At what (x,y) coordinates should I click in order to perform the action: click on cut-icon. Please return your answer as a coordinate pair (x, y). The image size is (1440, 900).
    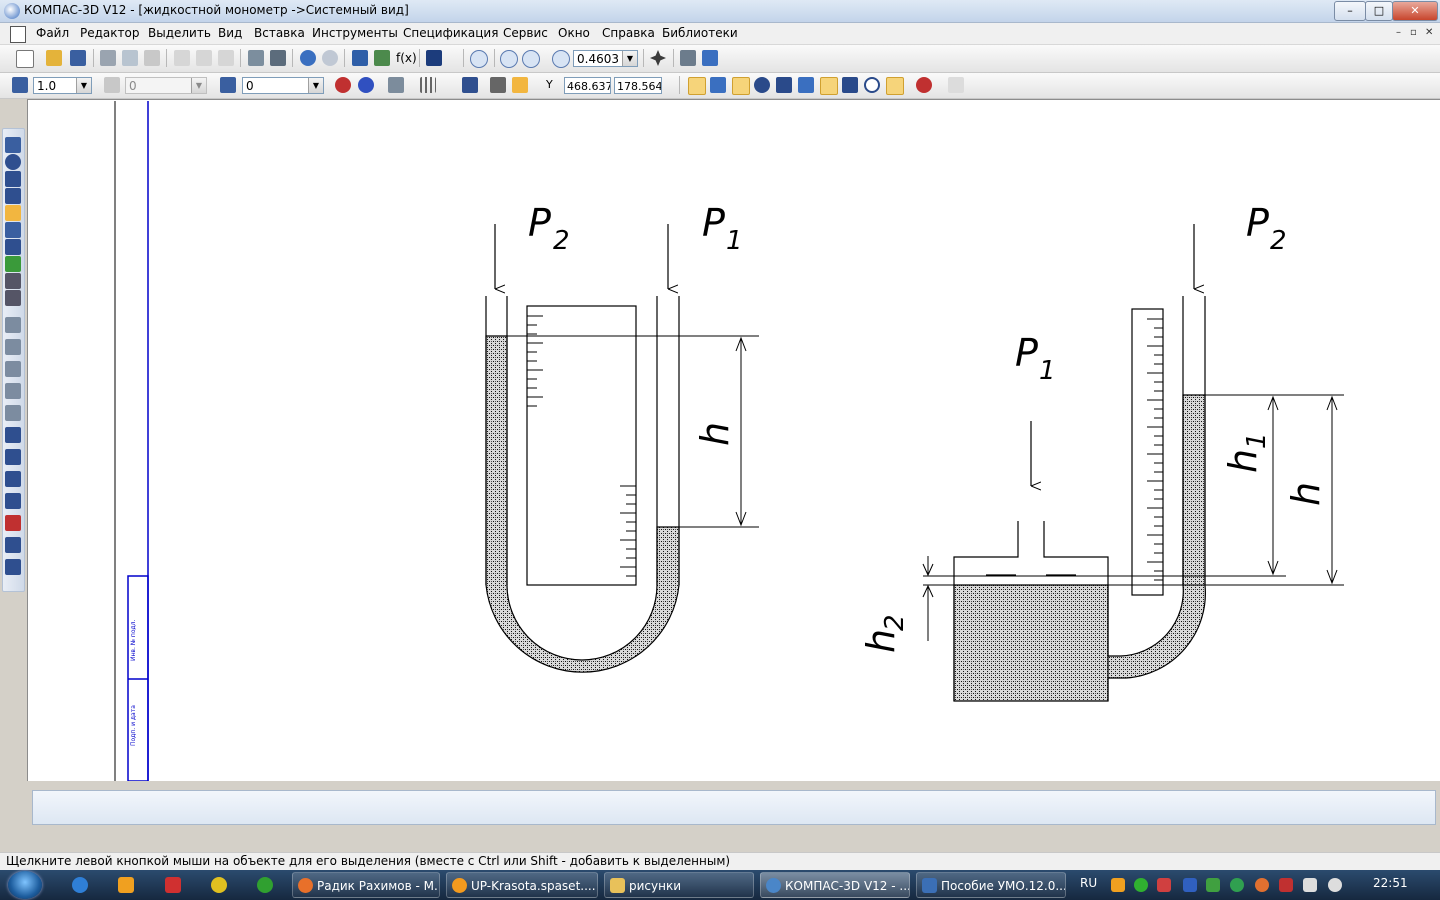
    Looking at the image, I should click on (182, 58).